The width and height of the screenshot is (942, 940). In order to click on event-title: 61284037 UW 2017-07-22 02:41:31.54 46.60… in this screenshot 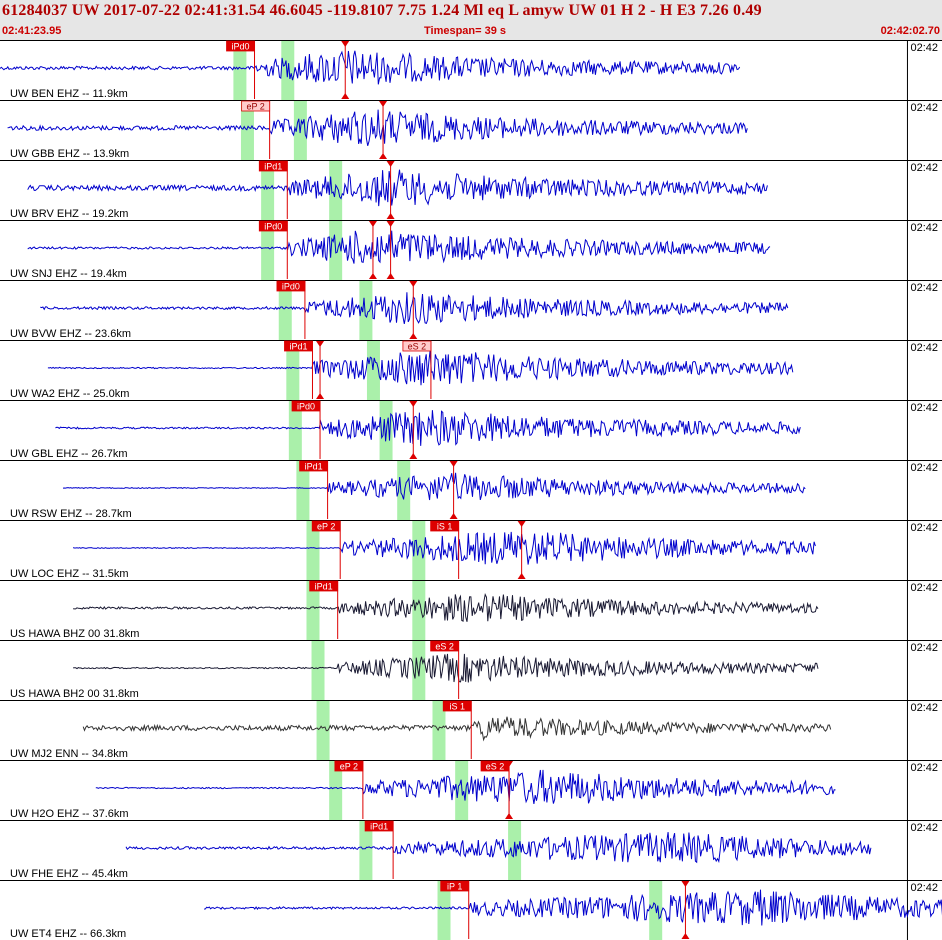, I will do `click(382, 10)`.